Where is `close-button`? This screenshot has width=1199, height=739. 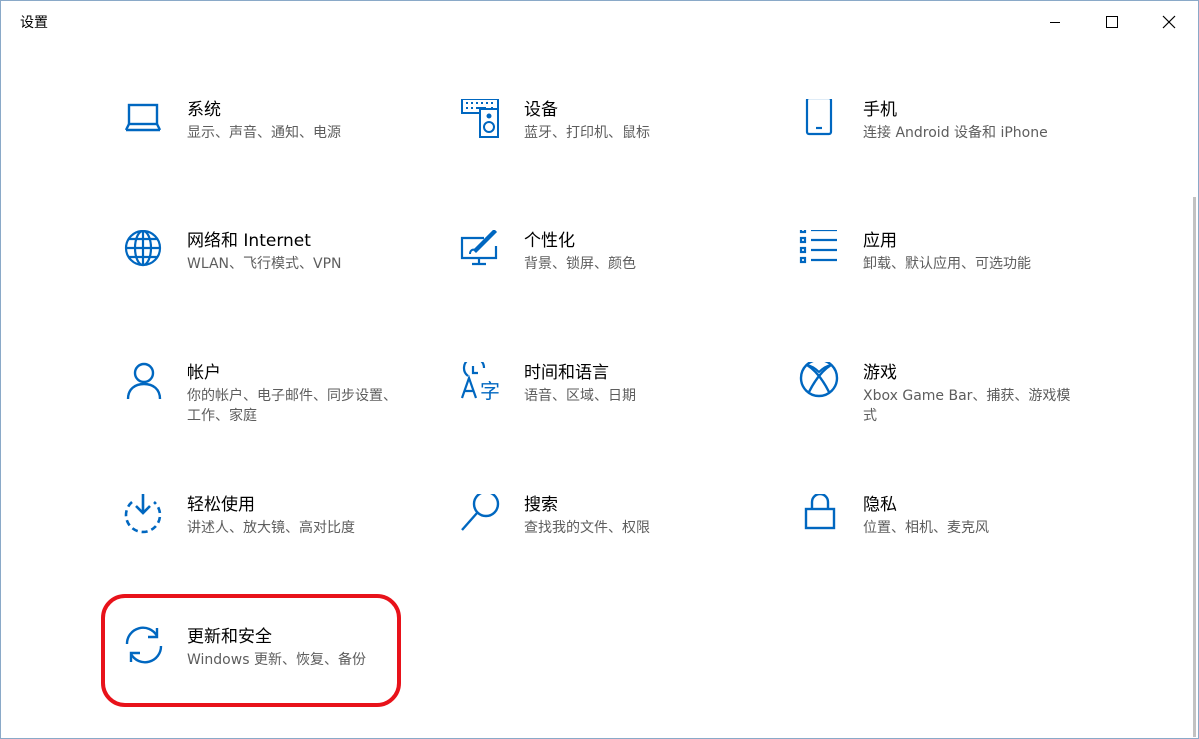
close-button is located at coordinates (1169, 22).